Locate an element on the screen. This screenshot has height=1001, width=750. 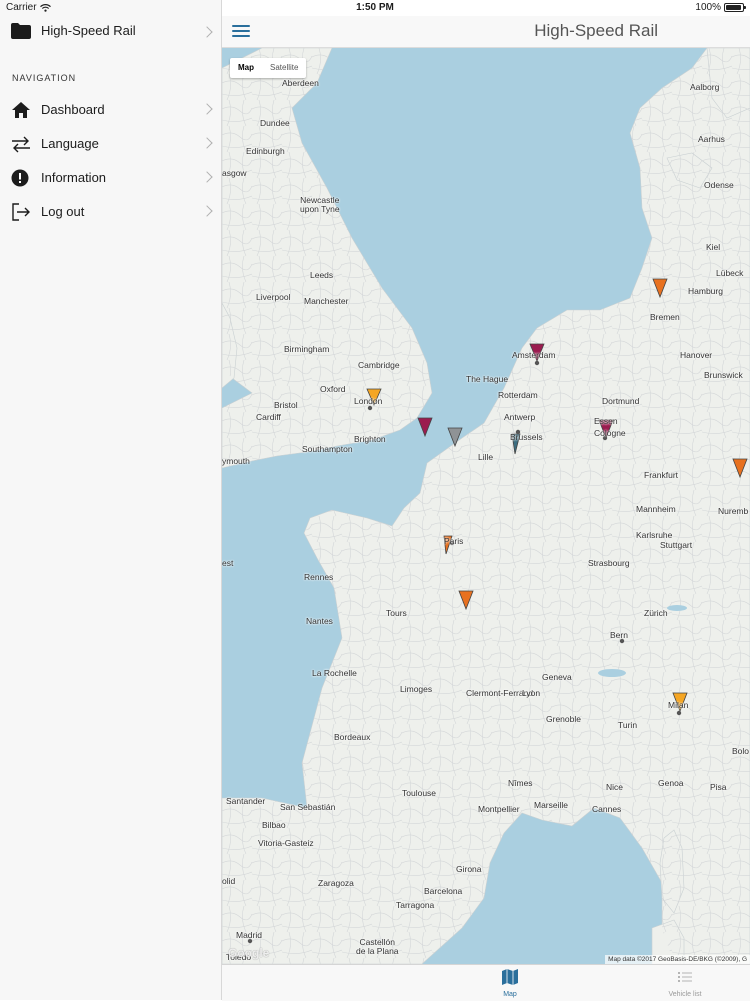
city-label: Liverpool is located at coordinates (273, 297).